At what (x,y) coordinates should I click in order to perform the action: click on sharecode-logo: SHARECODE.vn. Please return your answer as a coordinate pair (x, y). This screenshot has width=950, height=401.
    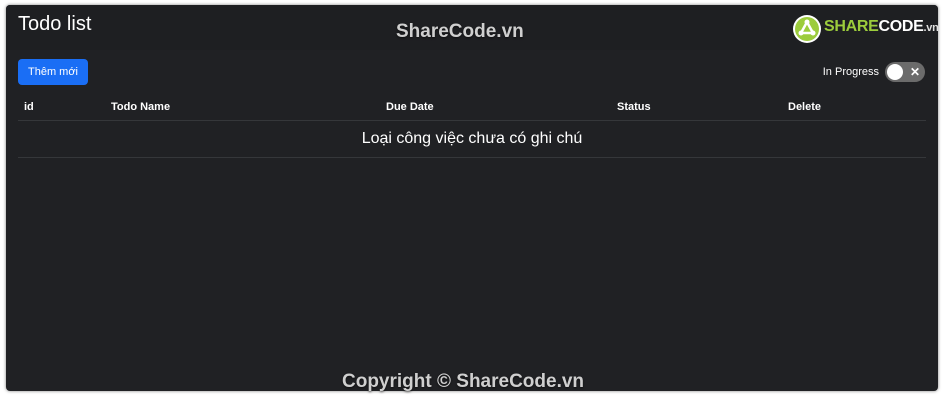
    Looking at the image, I should click on (864, 29).